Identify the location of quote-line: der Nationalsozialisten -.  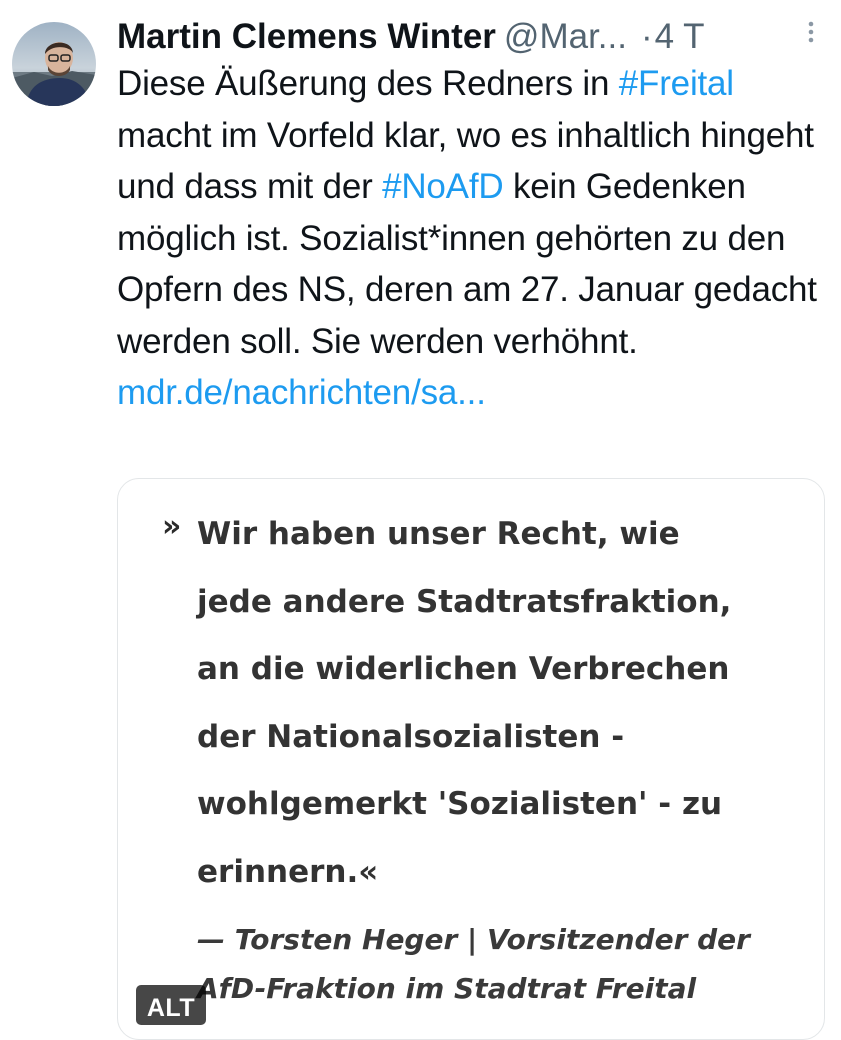
(411, 736).